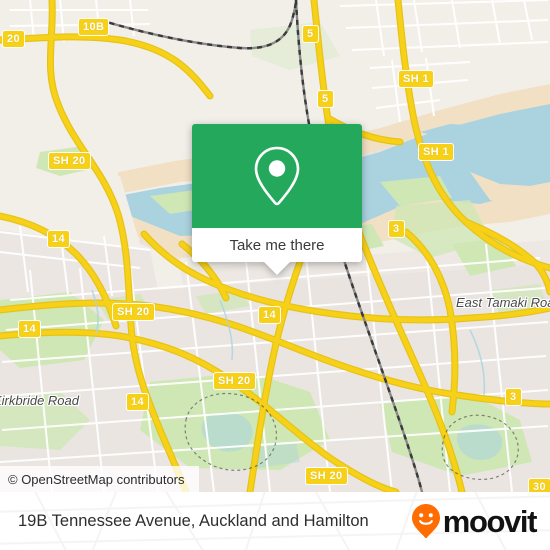 This screenshot has width=550, height=550. Describe the element at coordinates (39, 400) in the screenshot. I see `road-label-kirkbride-road: Kirkbride Road` at that location.